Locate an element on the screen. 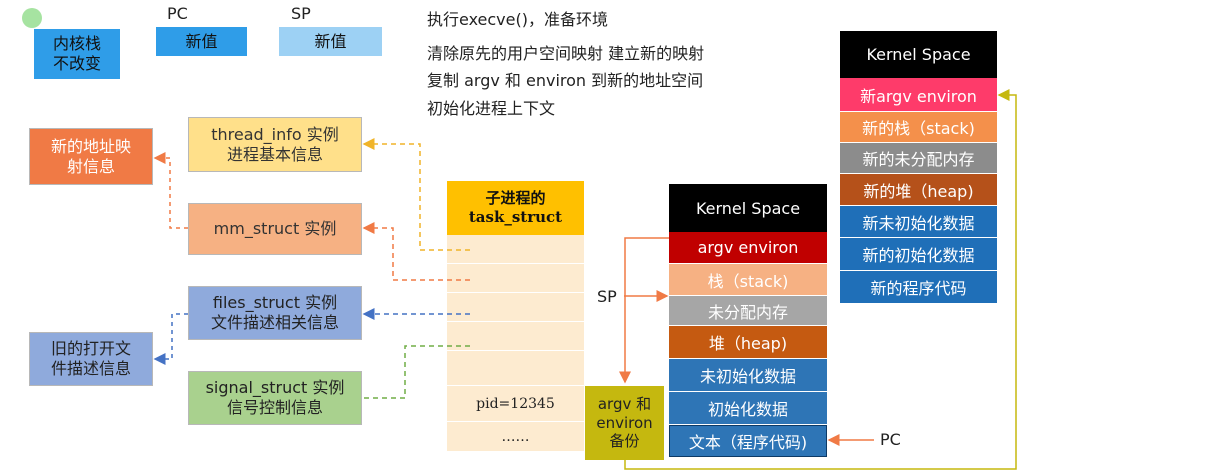 The height and width of the screenshot is (474, 1218). signal-struct-connector is located at coordinates (417, 372).